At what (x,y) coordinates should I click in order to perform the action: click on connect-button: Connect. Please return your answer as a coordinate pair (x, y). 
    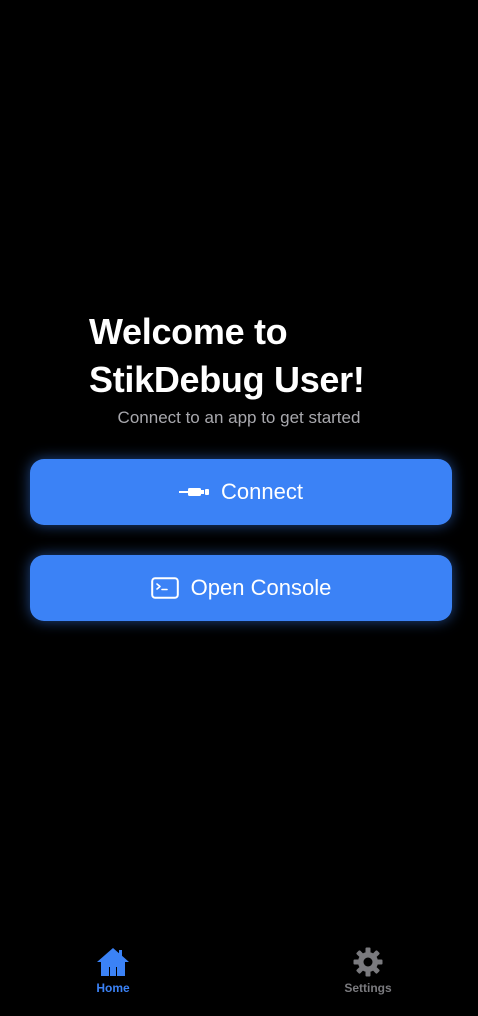
    Looking at the image, I should click on (241, 492).